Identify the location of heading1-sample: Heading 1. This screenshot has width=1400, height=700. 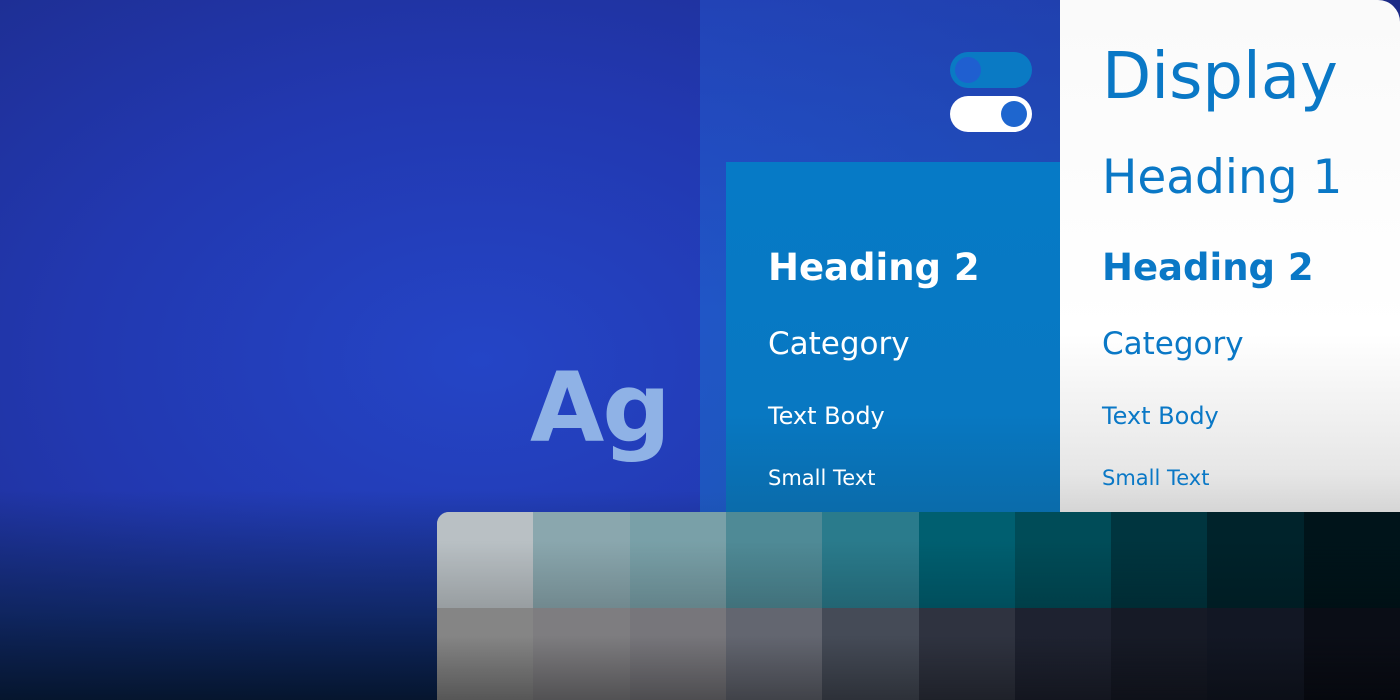
(1222, 177).